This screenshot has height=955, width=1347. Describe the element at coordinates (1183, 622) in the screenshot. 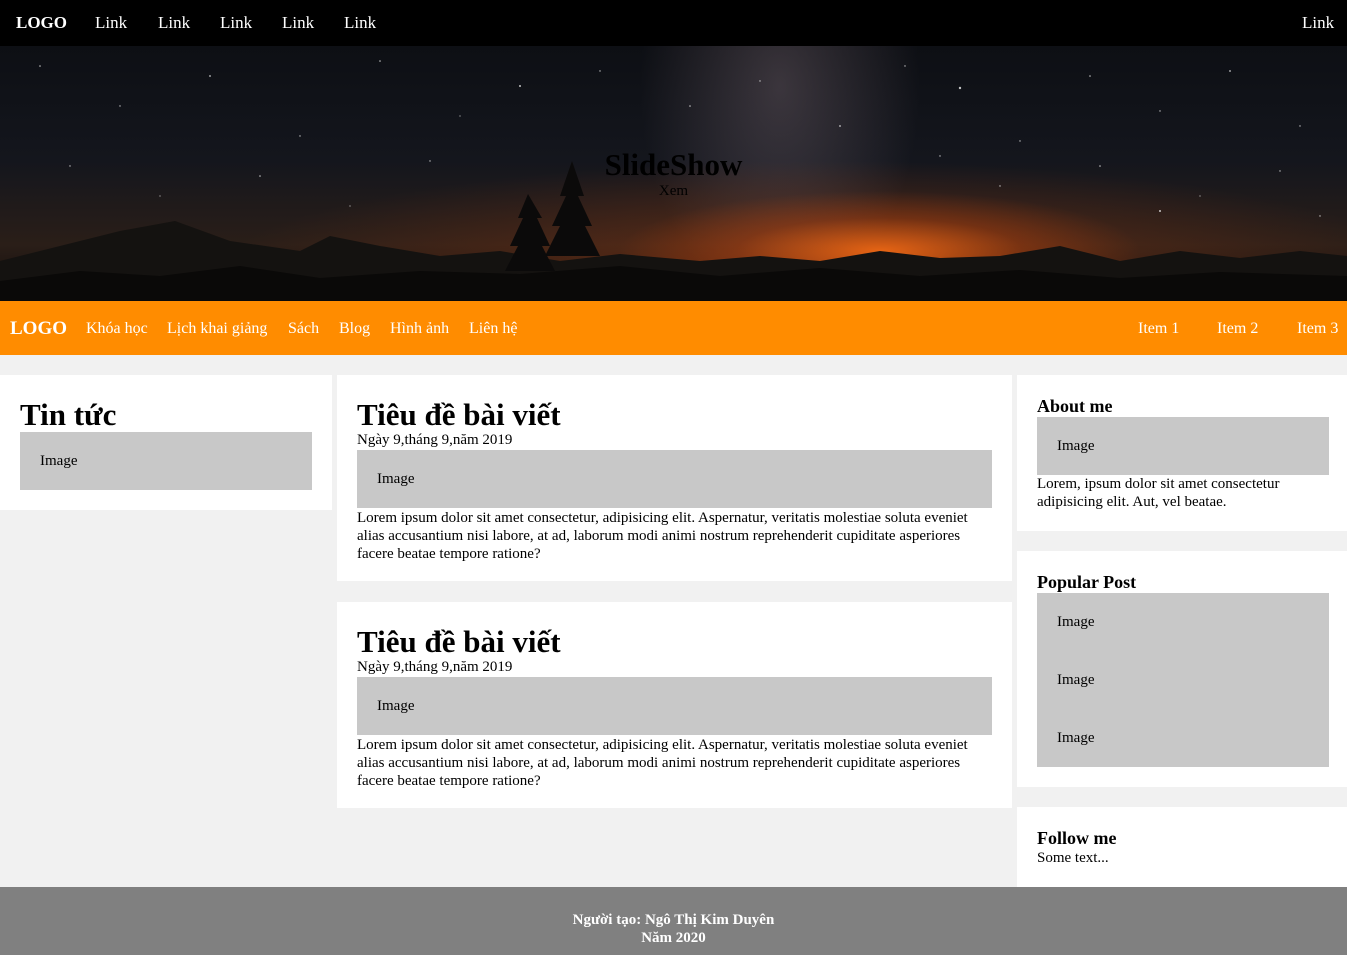

I see `popular-post-image-1: Image` at that location.